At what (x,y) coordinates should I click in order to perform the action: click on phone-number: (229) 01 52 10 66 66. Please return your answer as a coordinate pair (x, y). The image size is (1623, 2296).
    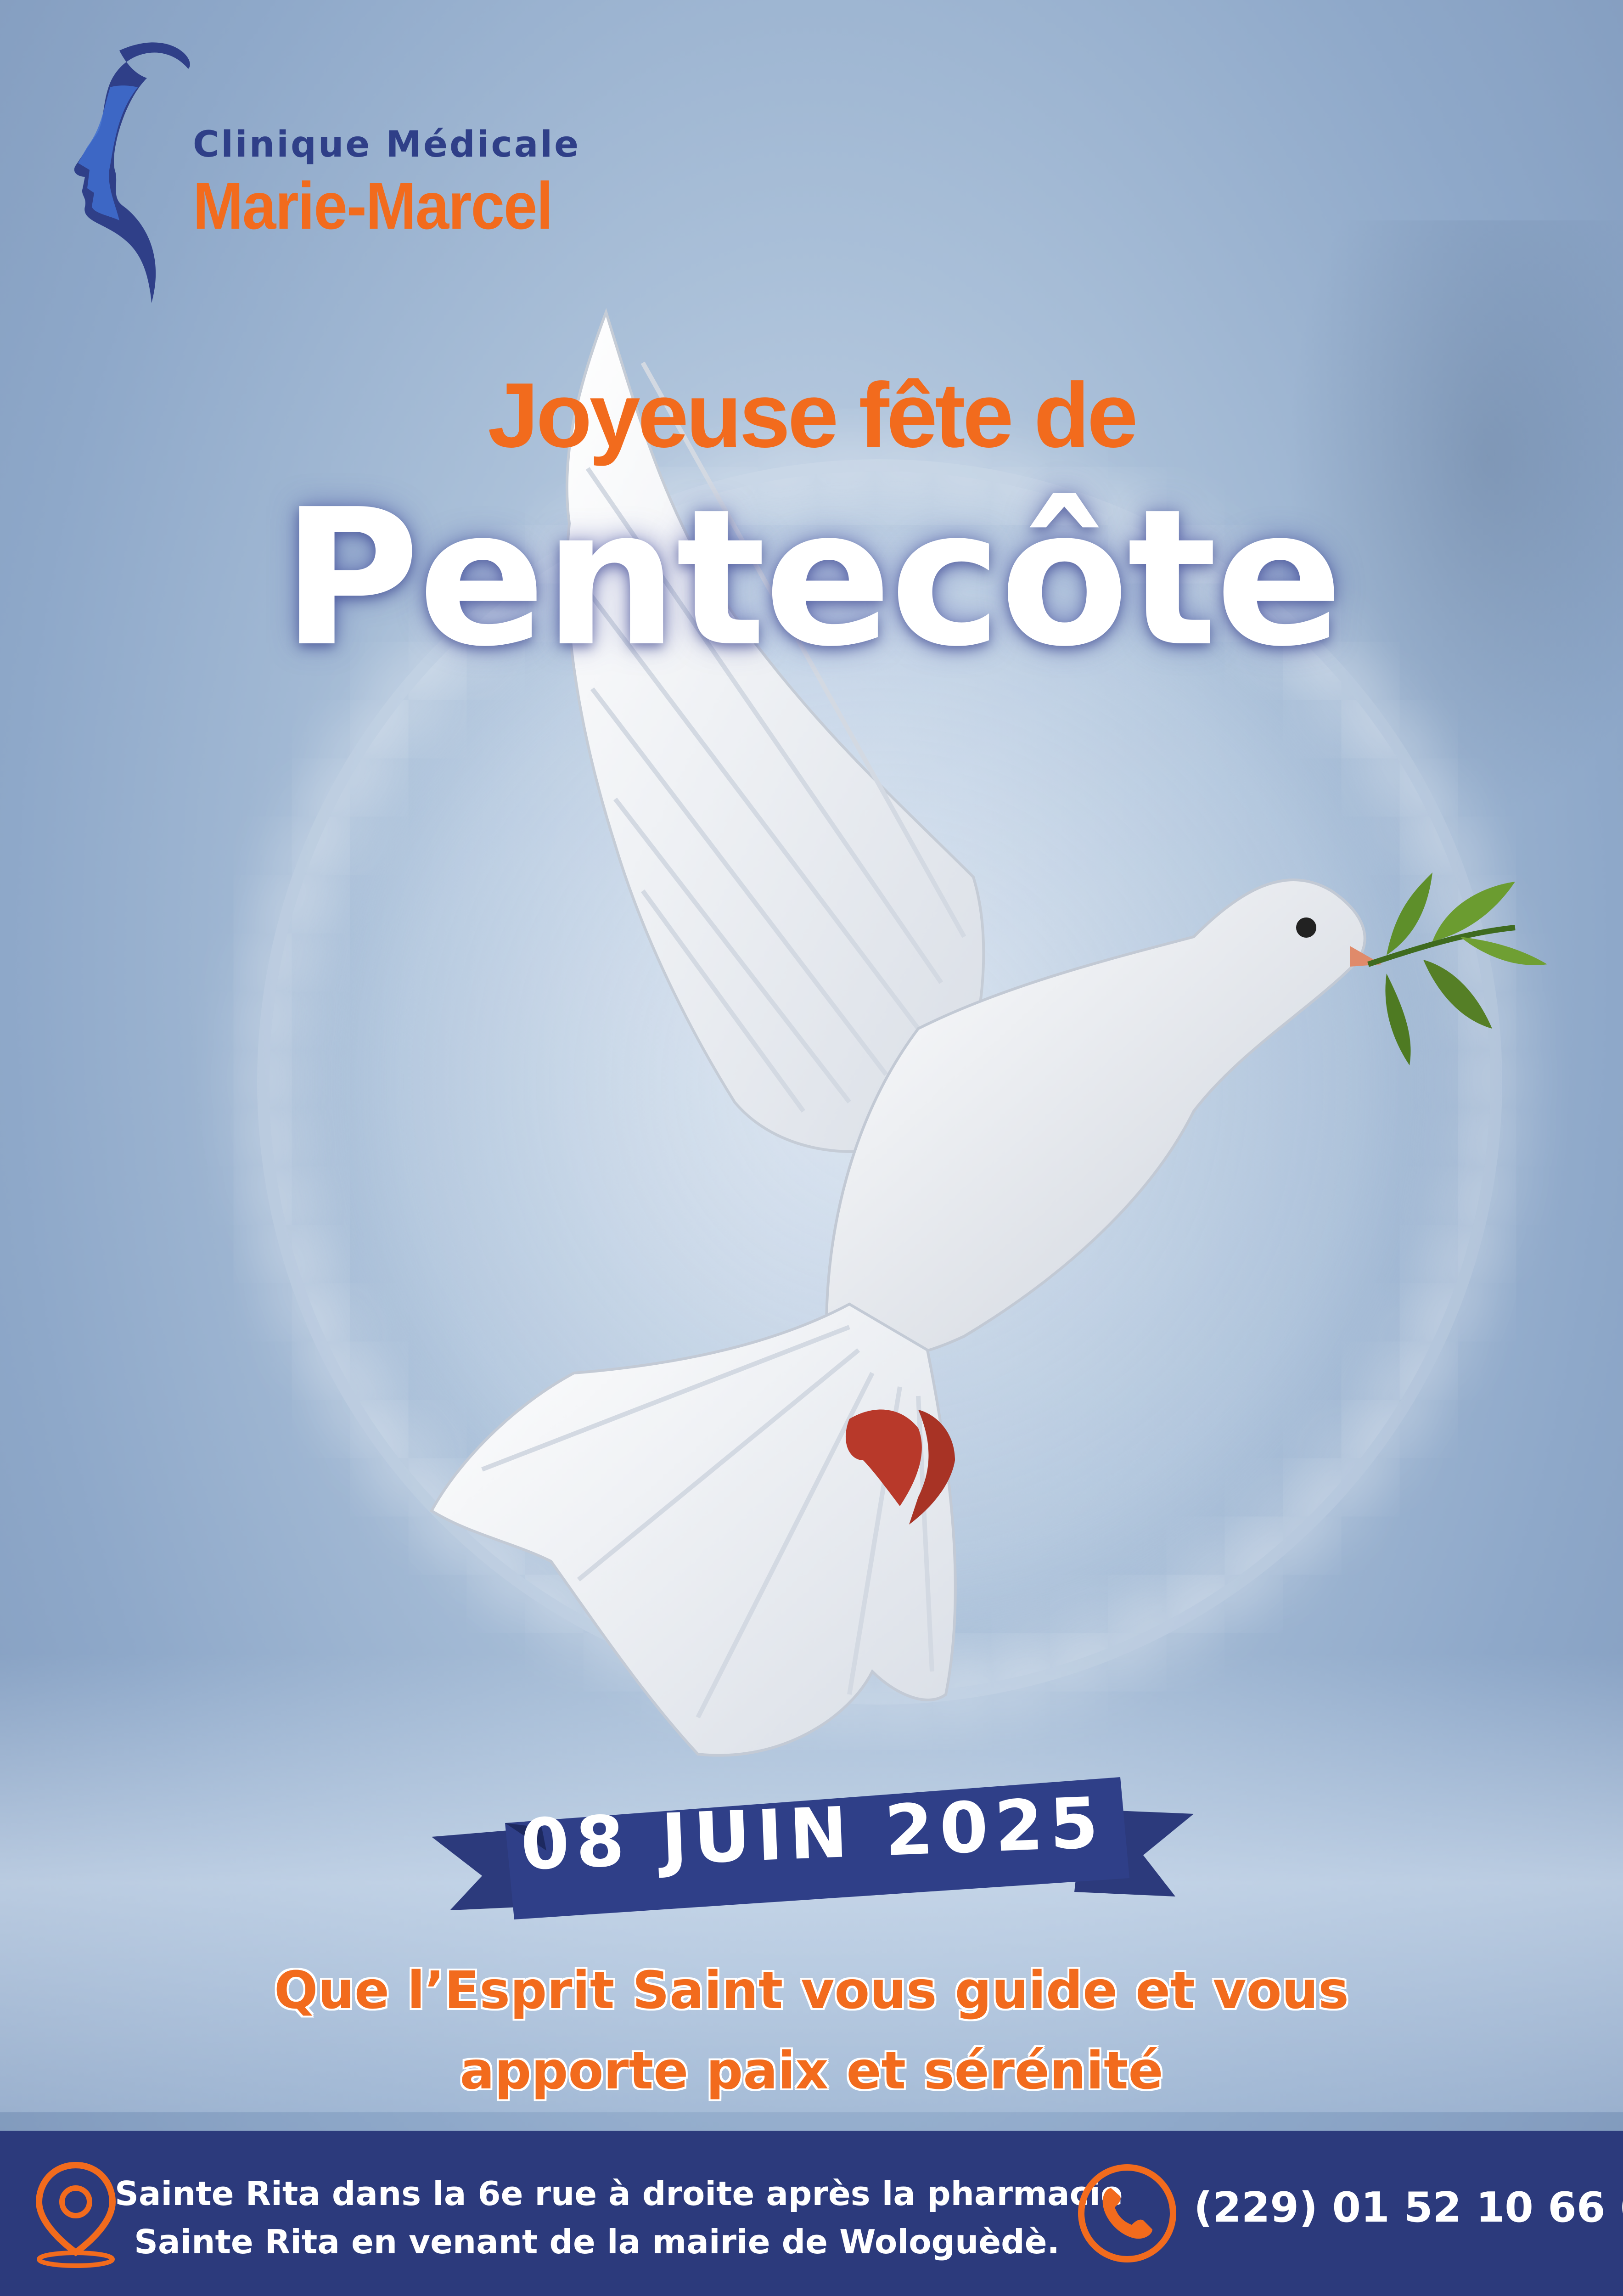
    Looking at the image, I should click on (1408, 2207).